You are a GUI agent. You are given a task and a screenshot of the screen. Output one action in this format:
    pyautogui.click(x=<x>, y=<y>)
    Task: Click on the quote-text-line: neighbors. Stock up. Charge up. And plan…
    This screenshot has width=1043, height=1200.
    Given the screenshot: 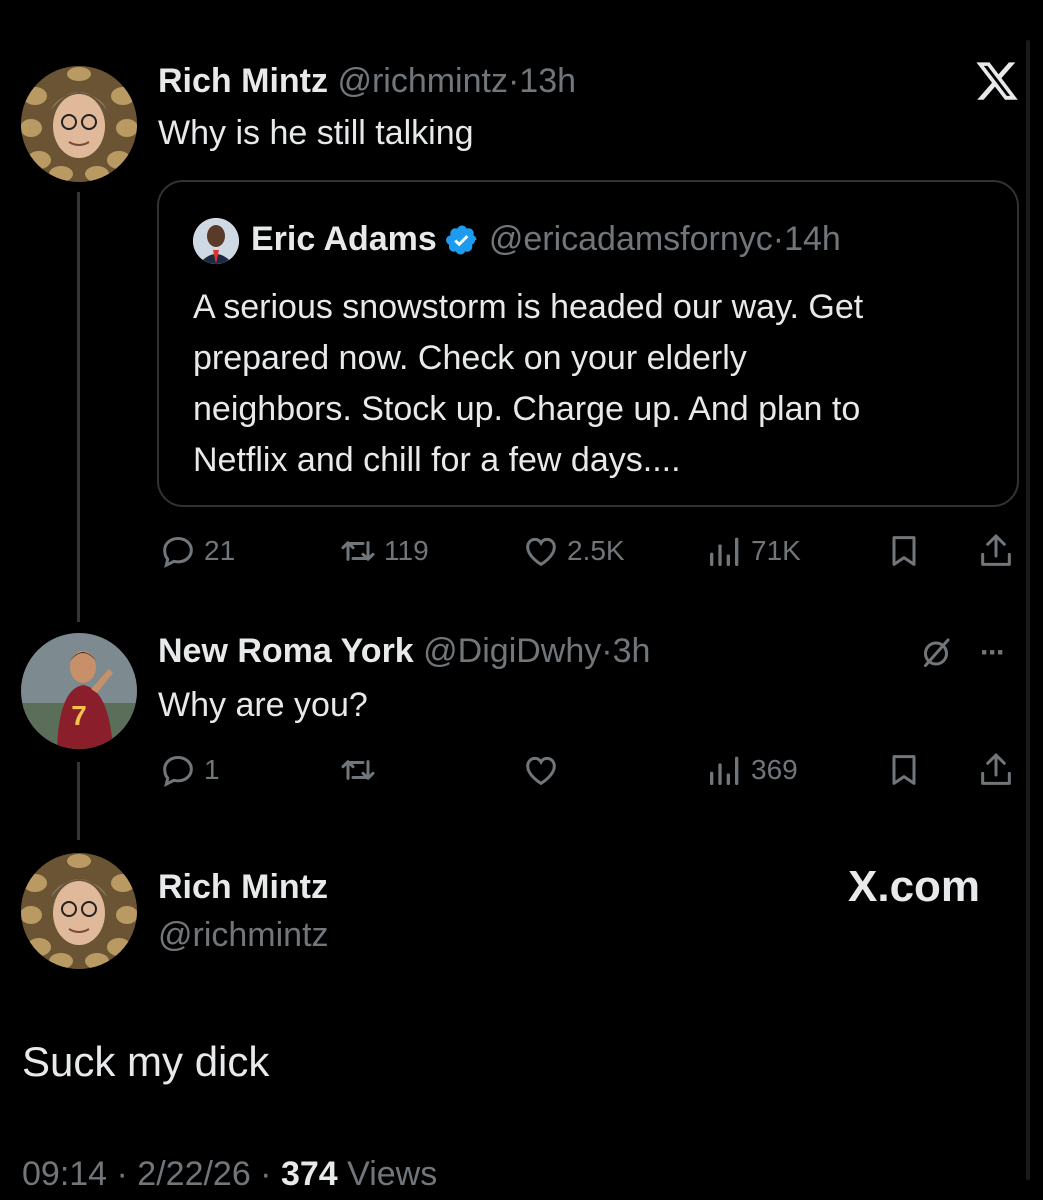 What is the action you would take?
    pyautogui.click(x=527, y=409)
    